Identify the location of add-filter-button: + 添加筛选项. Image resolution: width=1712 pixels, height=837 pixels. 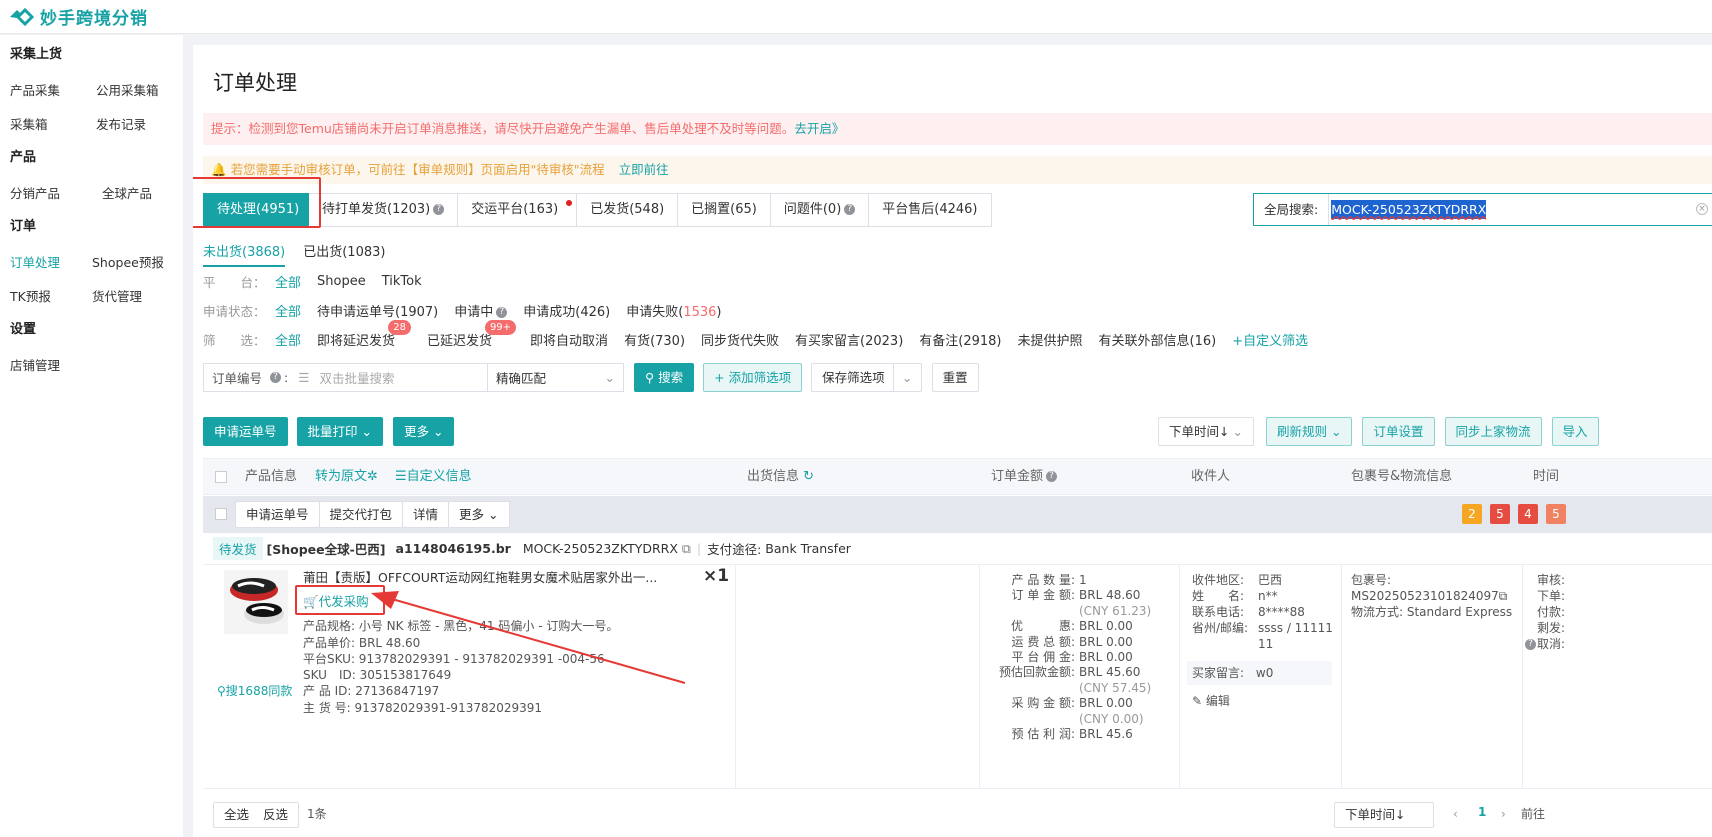
(753, 377).